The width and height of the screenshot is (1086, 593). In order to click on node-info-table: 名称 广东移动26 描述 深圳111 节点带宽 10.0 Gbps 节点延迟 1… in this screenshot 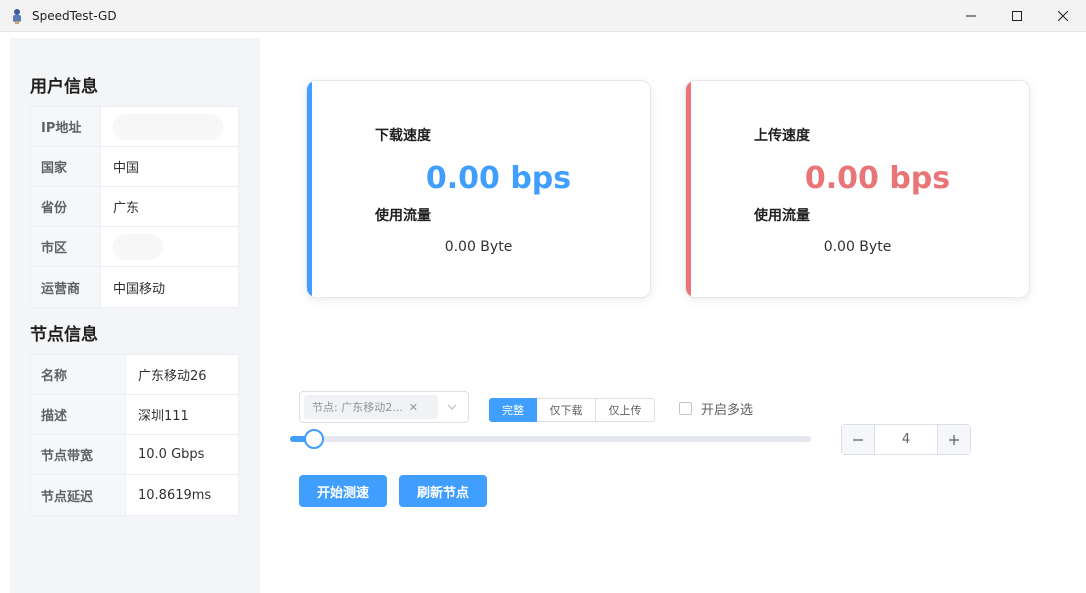, I will do `click(134, 435)`.